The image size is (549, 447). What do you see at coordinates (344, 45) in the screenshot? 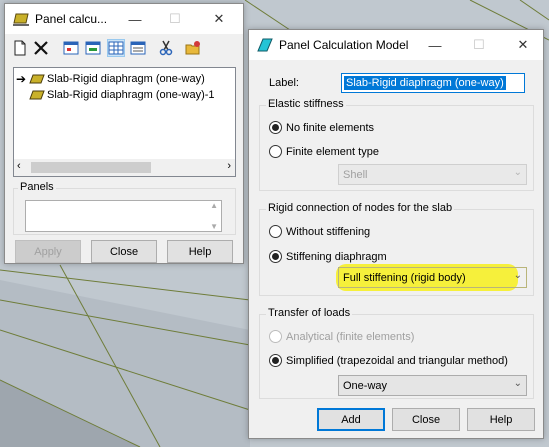
I see `window-title: Panel Calculation Model` at bounding box center [344, 45].